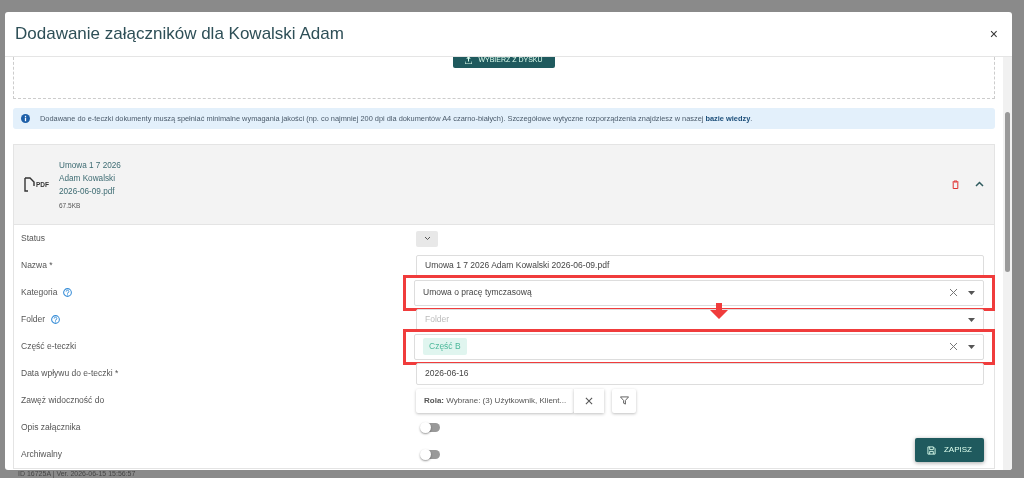 This screenshot has width=1024, height=478. I want to click on text-field: Umowa 1 7 2026 Adam Kowalski 2026-06-09.pdf, so click(700, 265).